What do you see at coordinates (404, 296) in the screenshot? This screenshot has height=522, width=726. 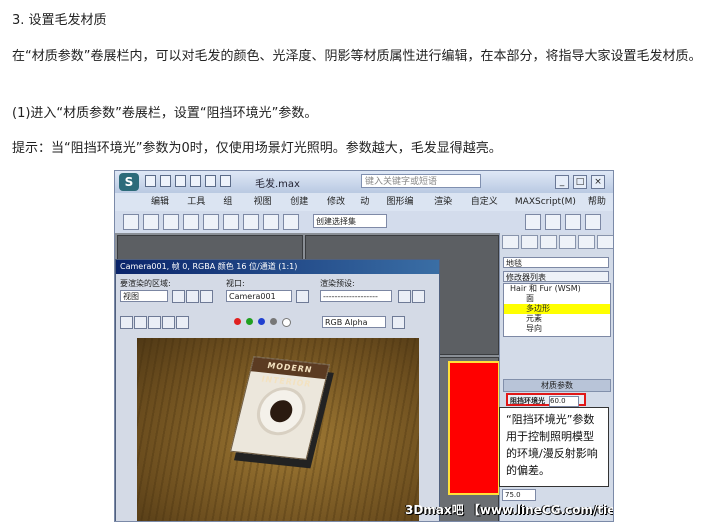 I see `render-setup-icon-small` at bounding box center [404, 296].